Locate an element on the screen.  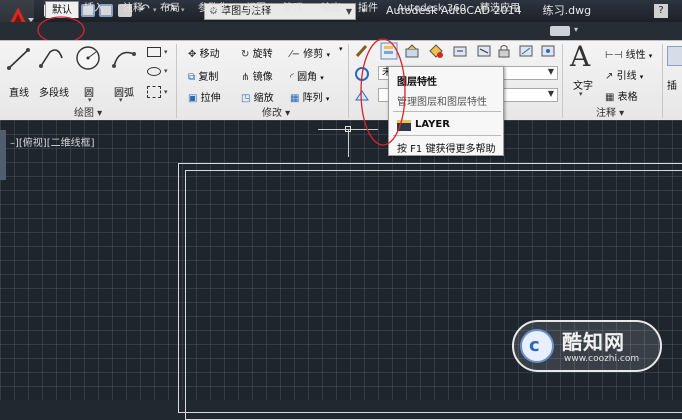
linear-label: 线性 is located at coordinates (635, 55).